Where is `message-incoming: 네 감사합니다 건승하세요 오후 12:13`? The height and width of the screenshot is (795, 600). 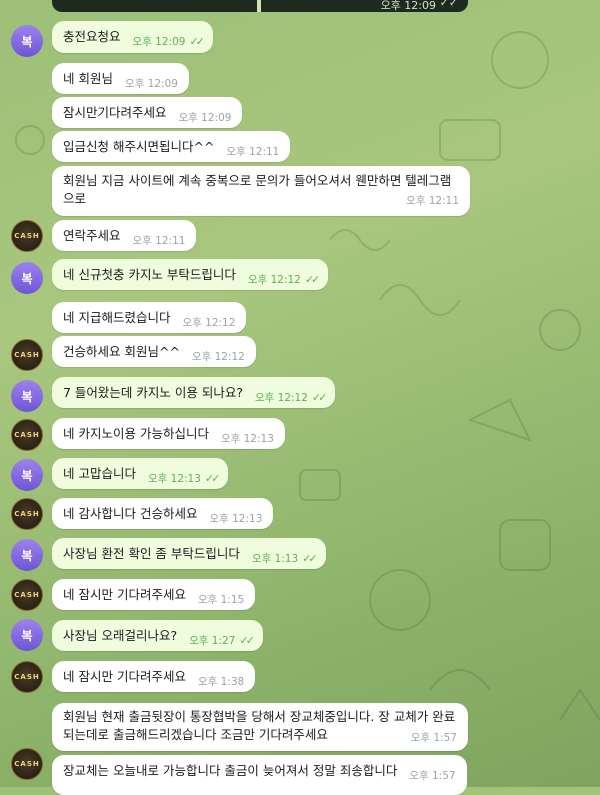 message-incoming: 네 감사합니다 건승하세요 오후 12:13 is located at coordinates (163, 513).